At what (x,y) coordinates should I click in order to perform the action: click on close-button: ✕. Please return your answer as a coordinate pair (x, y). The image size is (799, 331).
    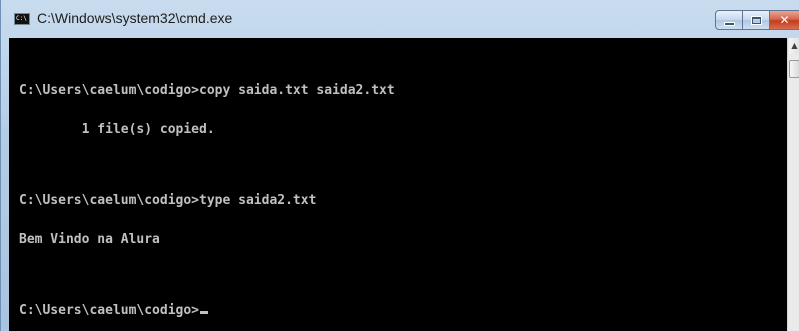
    Looking at the image, I should click on (784, 20).